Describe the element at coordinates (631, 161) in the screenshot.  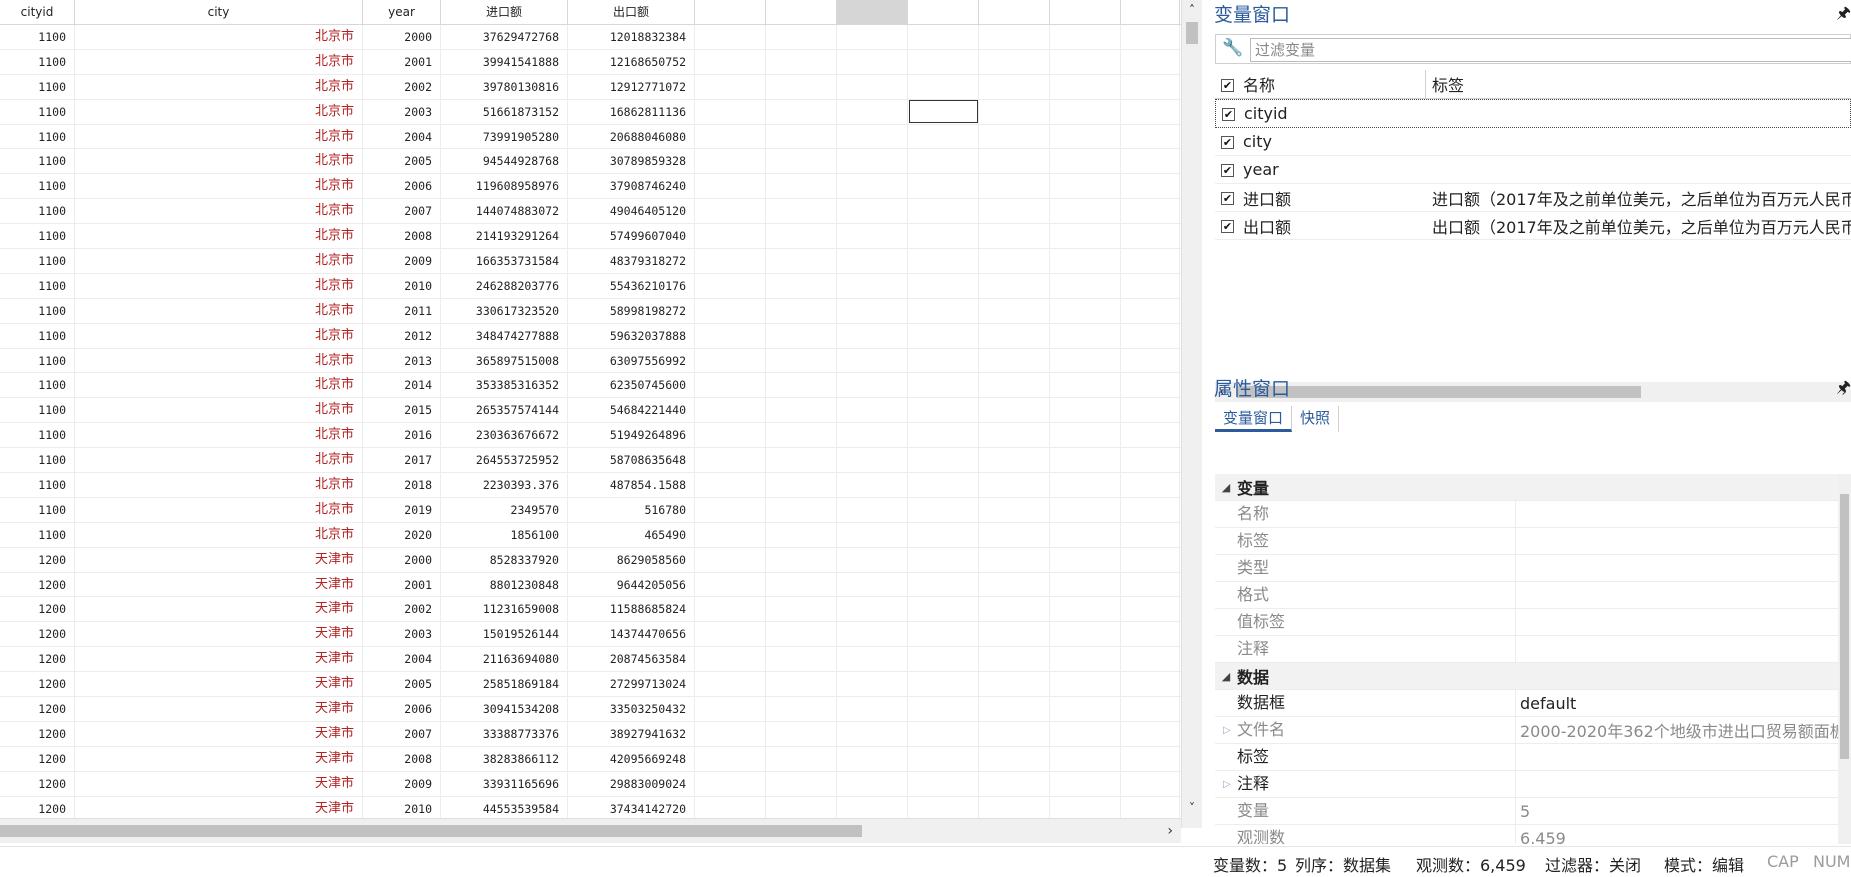
I see `table-cell: 30789859328` at that location.